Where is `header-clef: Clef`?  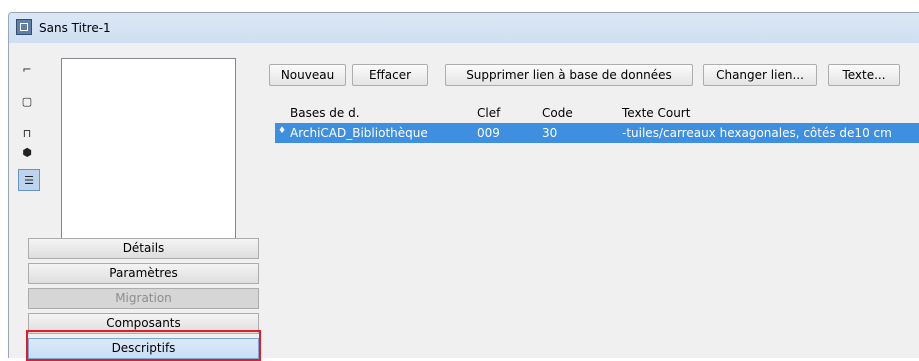 header-clef: Clef is located at coordinates (488, 113).